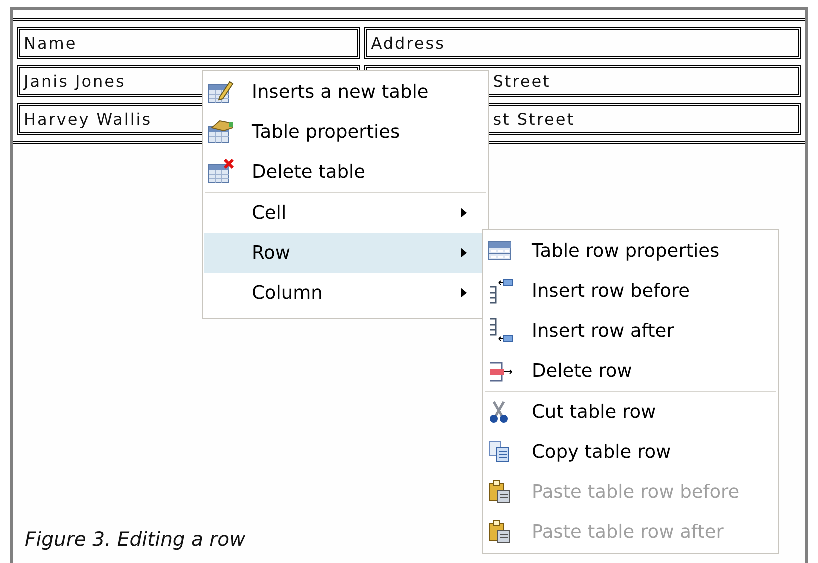  What do you see at coordinates (345, 213) in the screenshot?
I see `menu-item: Cell` at bounding box center [345, 213].